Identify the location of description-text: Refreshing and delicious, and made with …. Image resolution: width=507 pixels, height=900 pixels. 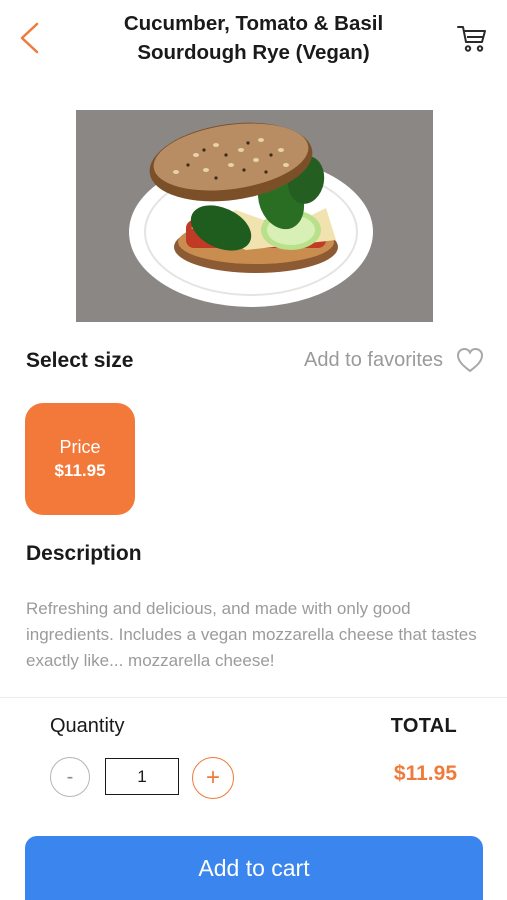
(251, 634).